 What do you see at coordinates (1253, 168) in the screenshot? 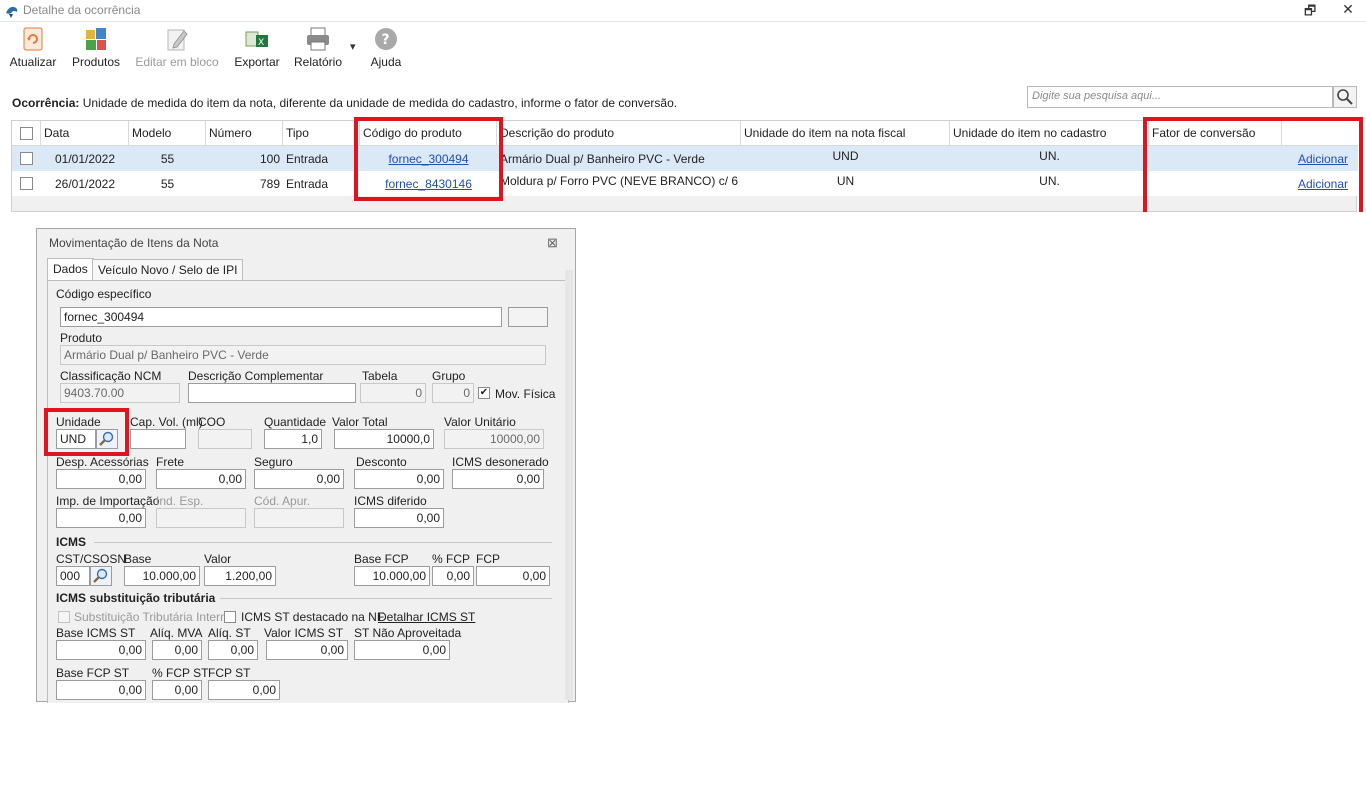
I see `highlight-fator-conversao` at bounding box center [1253, 168].